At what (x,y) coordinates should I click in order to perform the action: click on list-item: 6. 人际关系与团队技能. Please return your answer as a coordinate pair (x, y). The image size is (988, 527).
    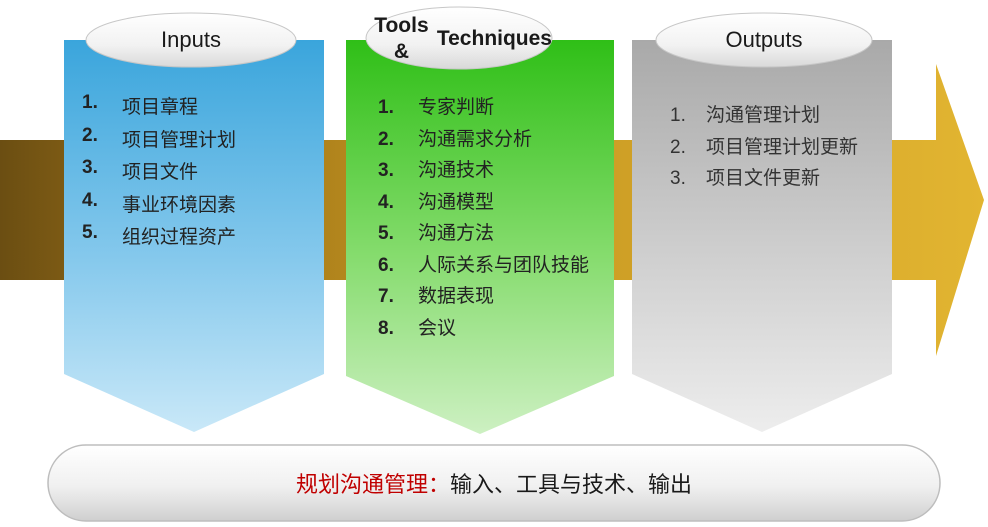
    Looking at the image, I should click on (494, 266).